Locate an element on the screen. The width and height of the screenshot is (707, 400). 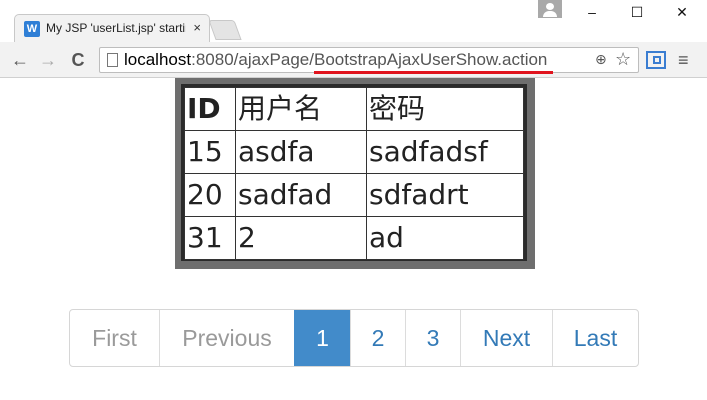
profile-body is located at coordinates (550, 14).